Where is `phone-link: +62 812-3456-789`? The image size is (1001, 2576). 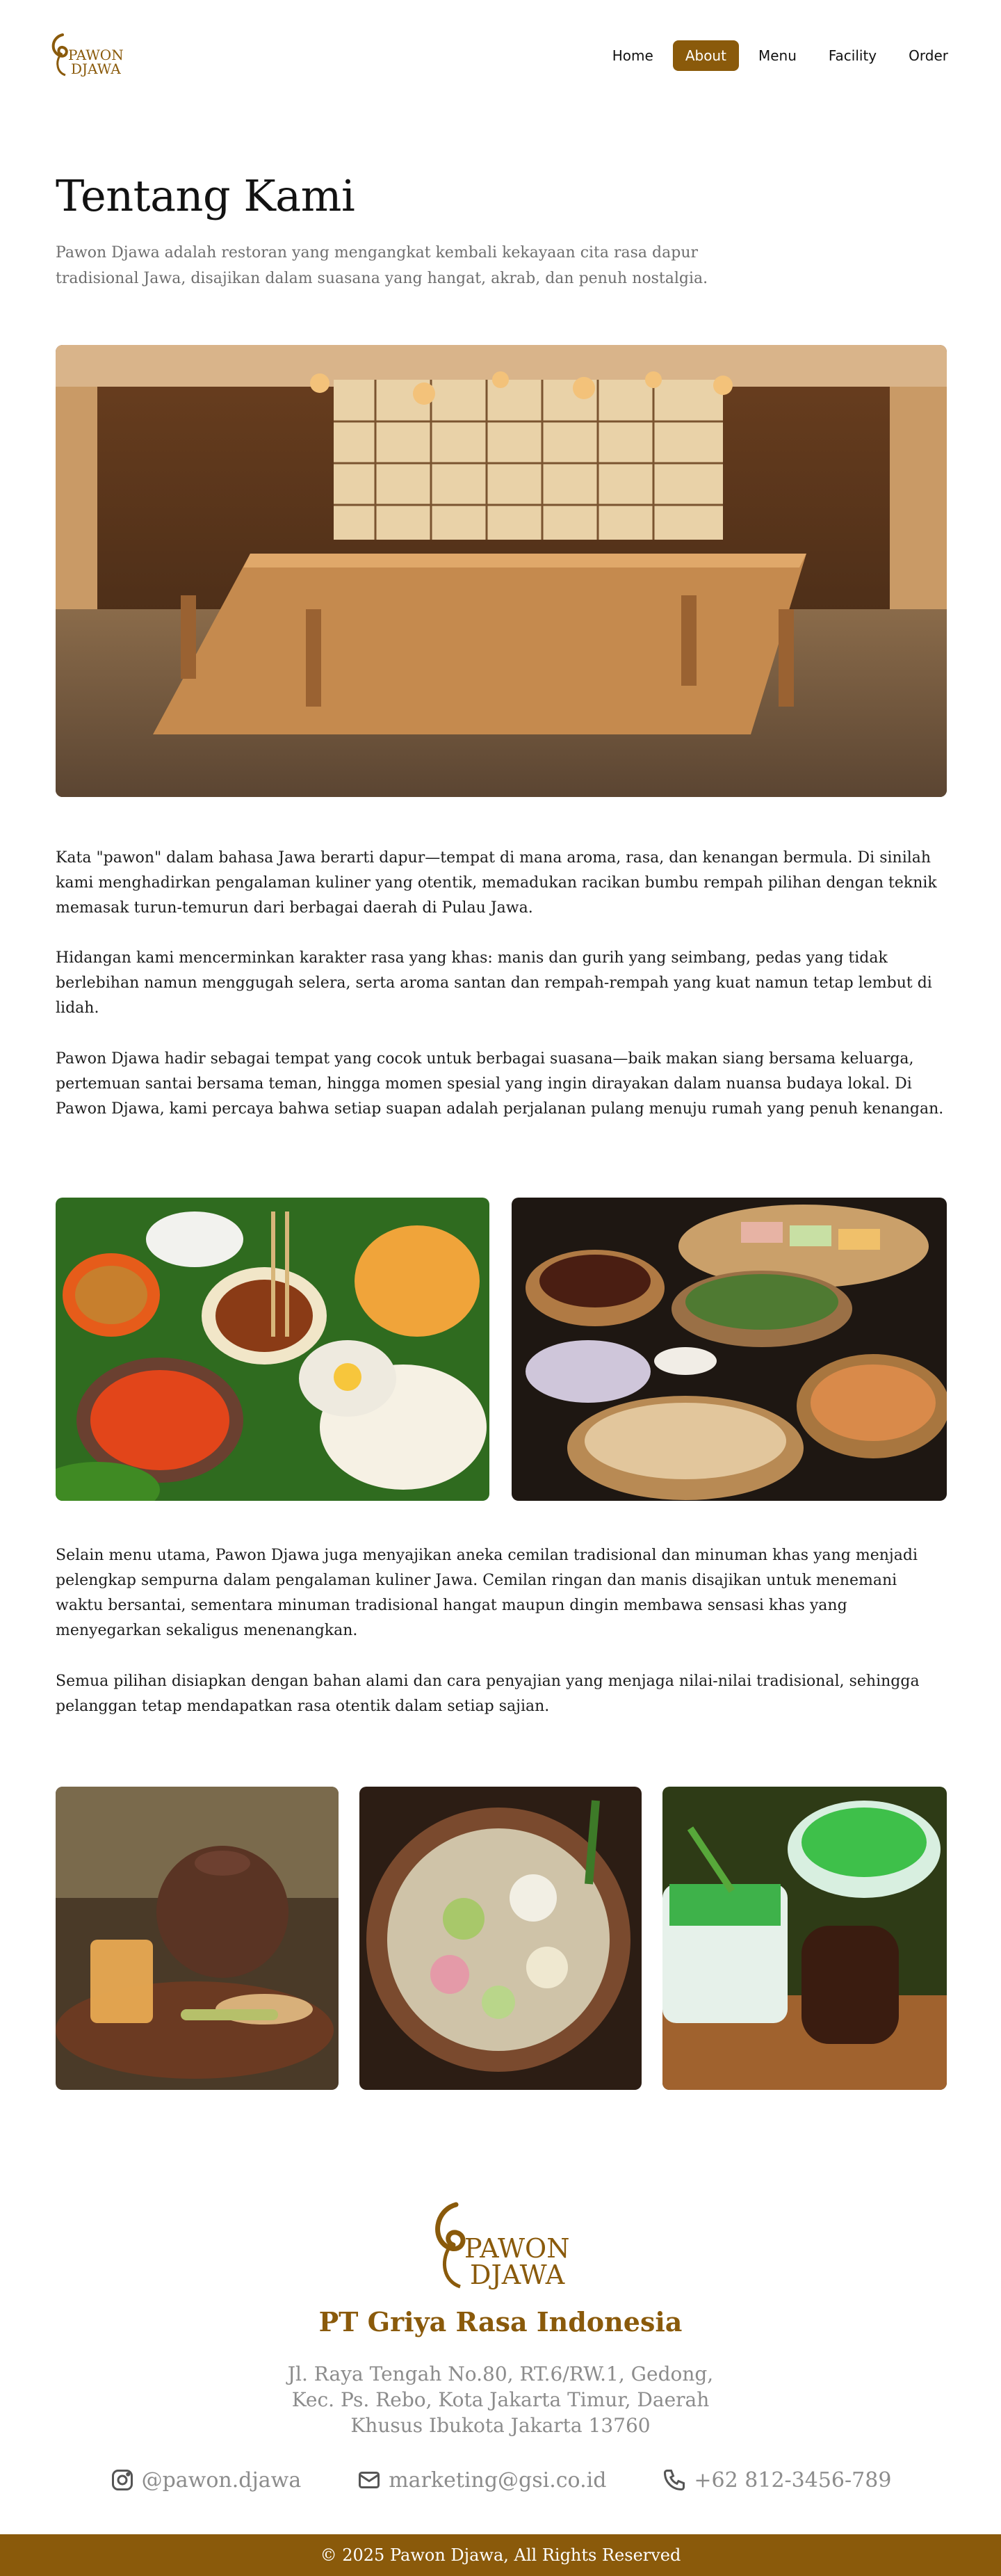
phone-link: +62 812-3456-789 is located at coordinates (776, 2480).